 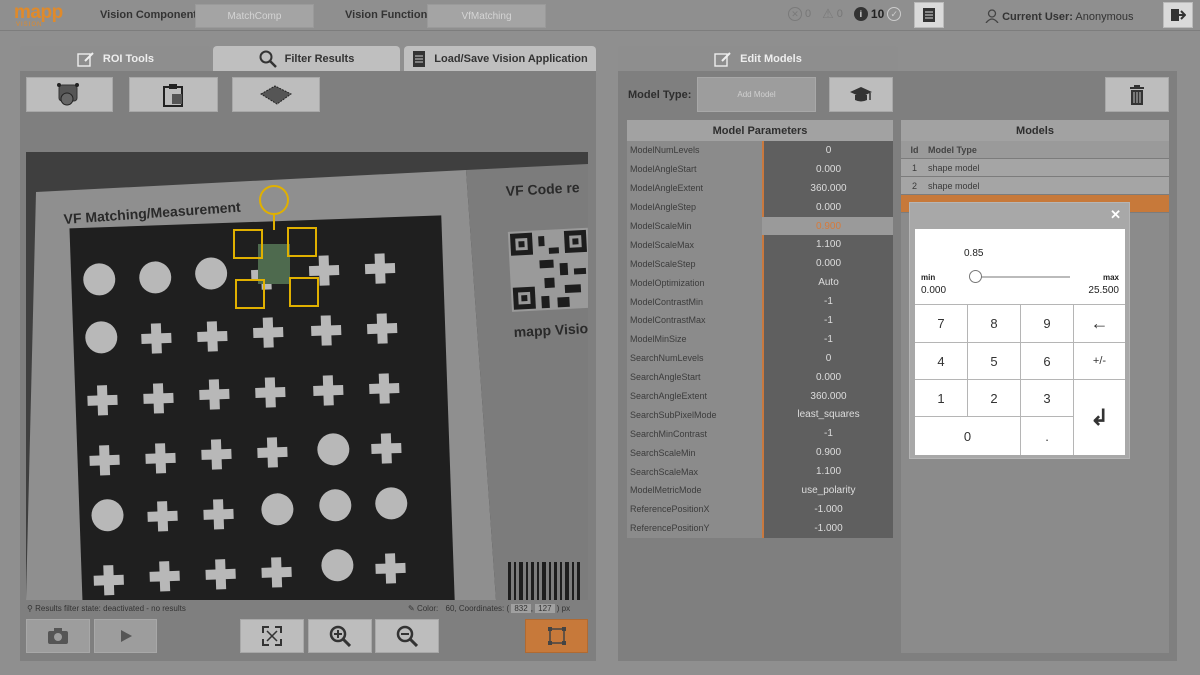 I want to click on param-row: ModelAngleExtent 360.000, so click(x=760, y=188).